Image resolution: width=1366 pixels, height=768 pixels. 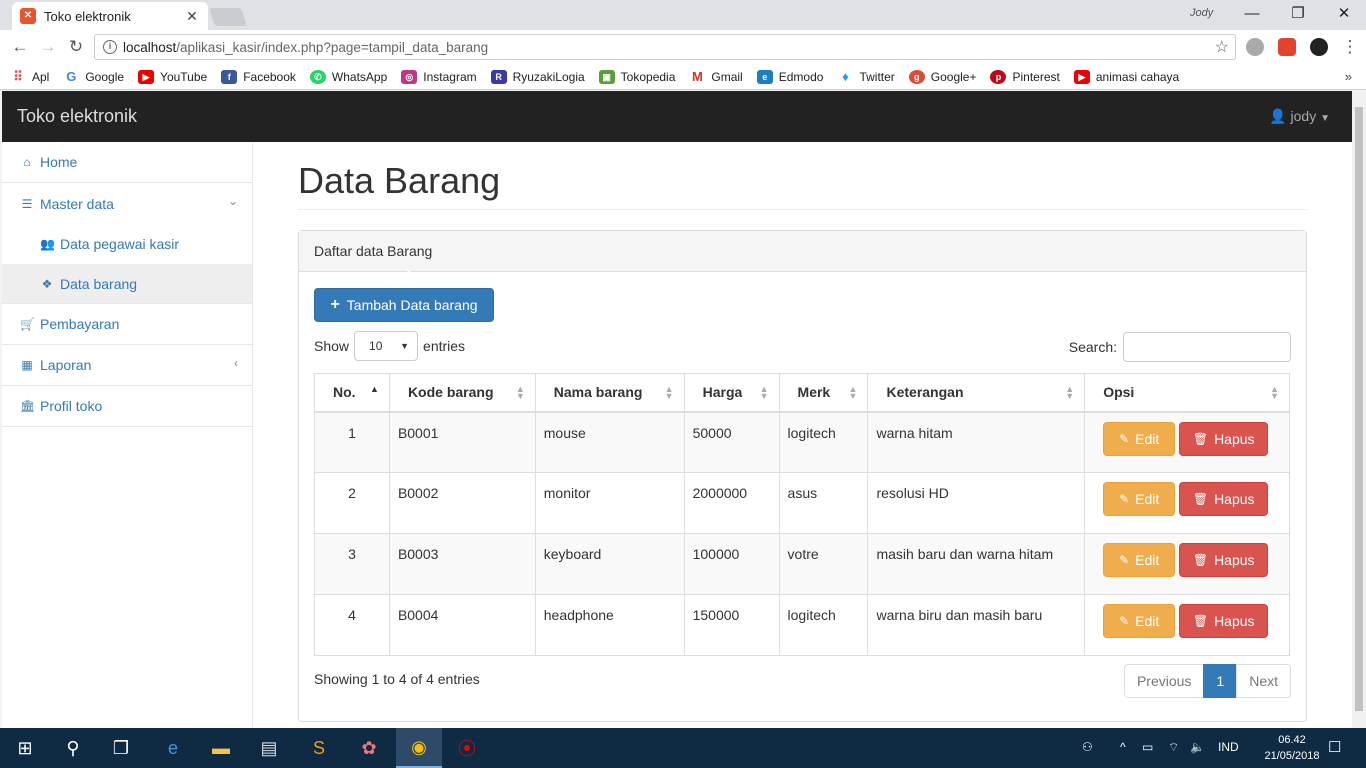 What do you see at coordinates (1220, 681) in the screenshot?
I see `page-1-button: 1` at bounding box center [1220, 681].